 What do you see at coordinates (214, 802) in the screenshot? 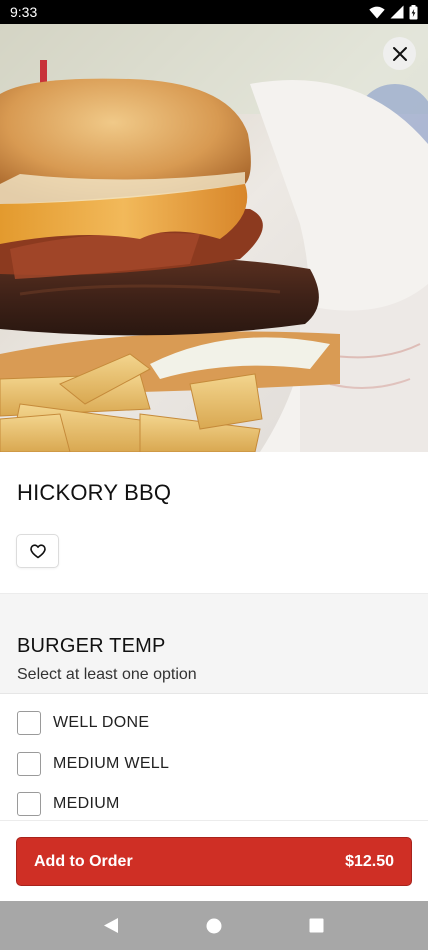
I see `option-row-medium: MEDIUM` at bounding box center [214, 802].